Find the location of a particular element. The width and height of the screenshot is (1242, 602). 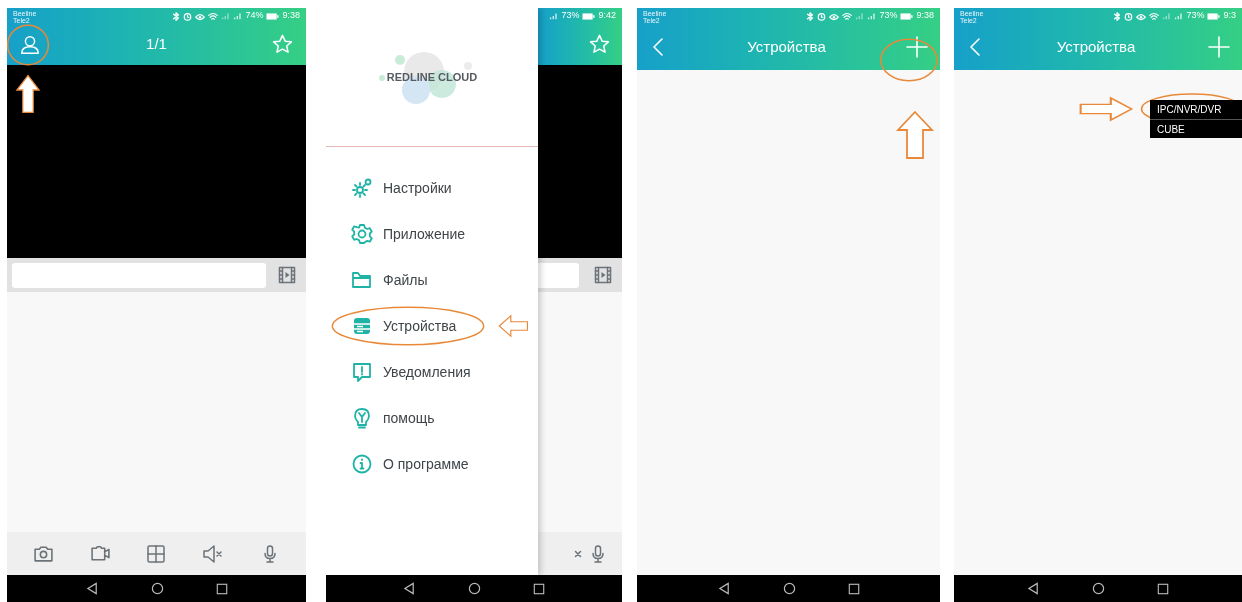

camera-icon is located at coordinates (43, 553).